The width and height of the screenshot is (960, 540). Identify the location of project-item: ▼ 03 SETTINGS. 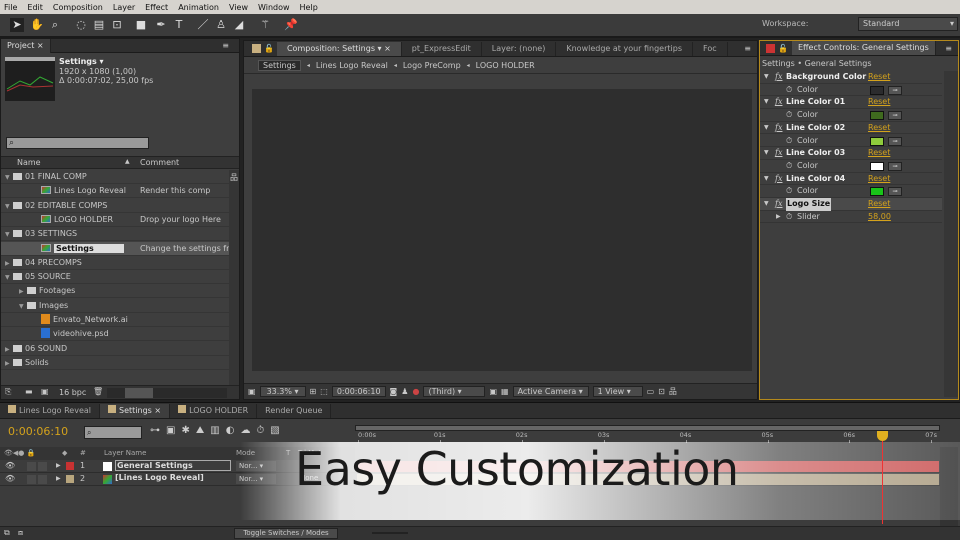
(115, 234).